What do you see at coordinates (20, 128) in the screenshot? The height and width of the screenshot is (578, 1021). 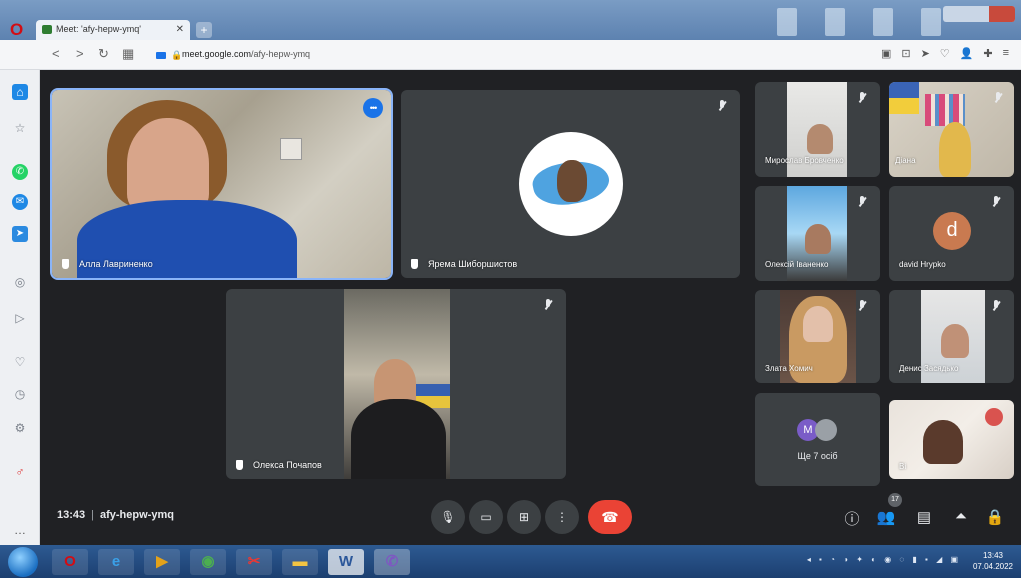 I see `bookmark-star-icon: ☆` at bounding box center [20, 128].